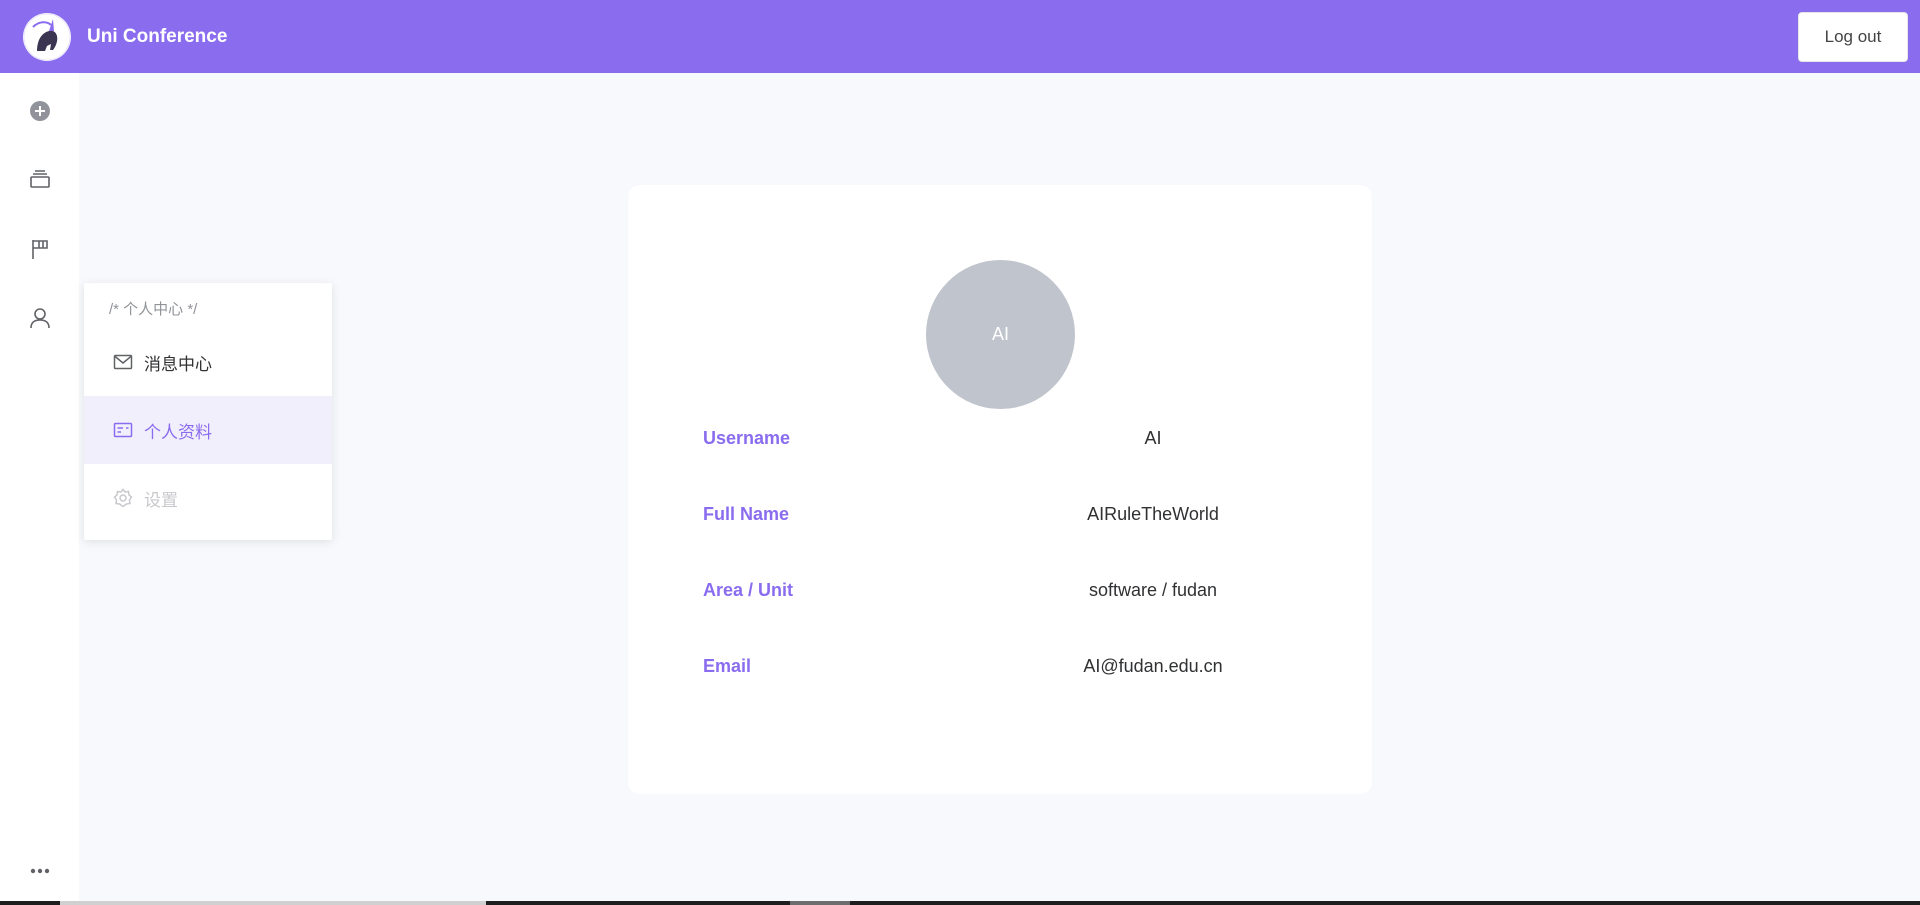 The height and width of the screenshot is (905, 1920). Describe the element at coordinates (39, 178) in the screenshot. I see `stack-icon` at that location.